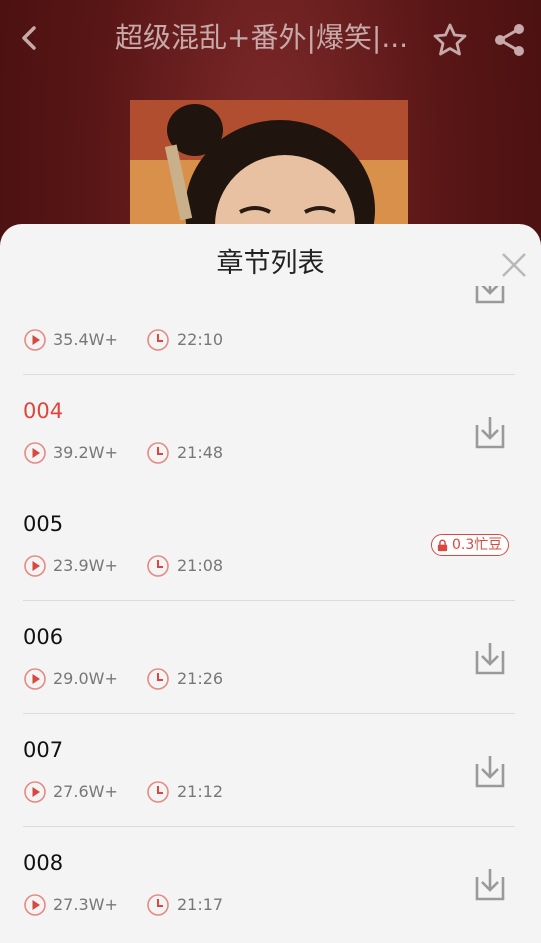 The height and width of the screenshot is (943, 541). I want to click on episode-name: 006, so click(43, 637).